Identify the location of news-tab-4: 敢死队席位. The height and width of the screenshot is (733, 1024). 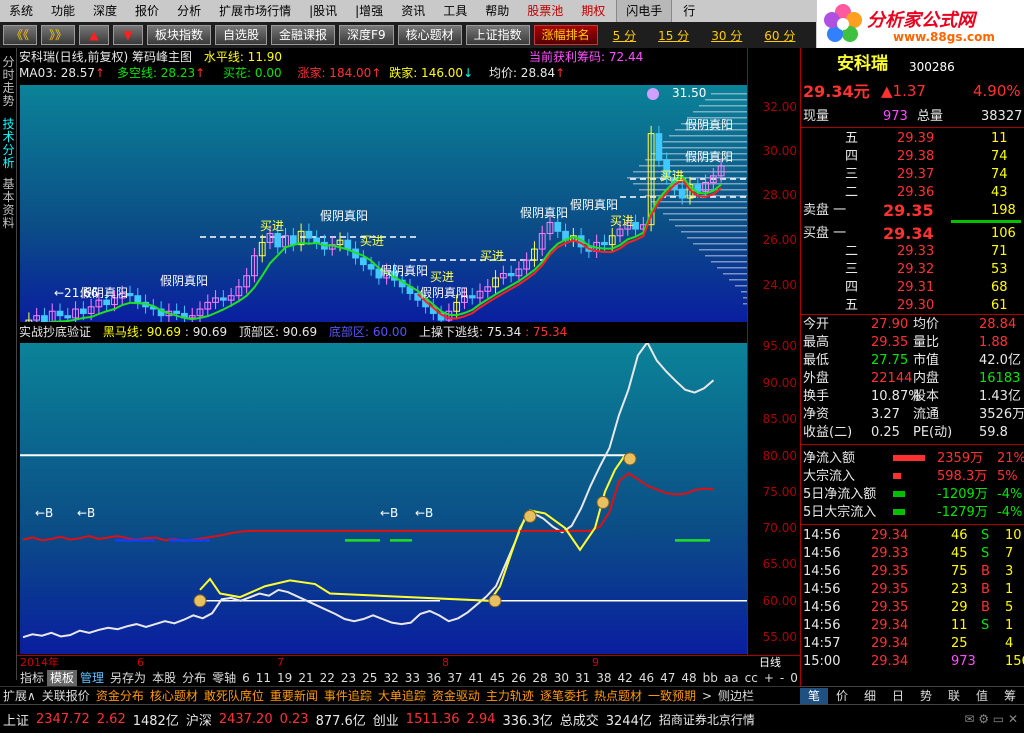
(234, 696).